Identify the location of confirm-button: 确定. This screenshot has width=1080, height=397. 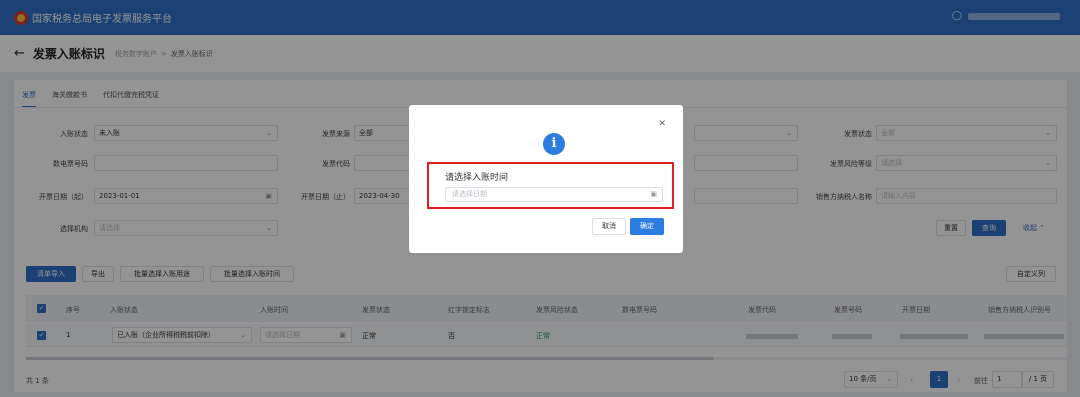
(647, 226).